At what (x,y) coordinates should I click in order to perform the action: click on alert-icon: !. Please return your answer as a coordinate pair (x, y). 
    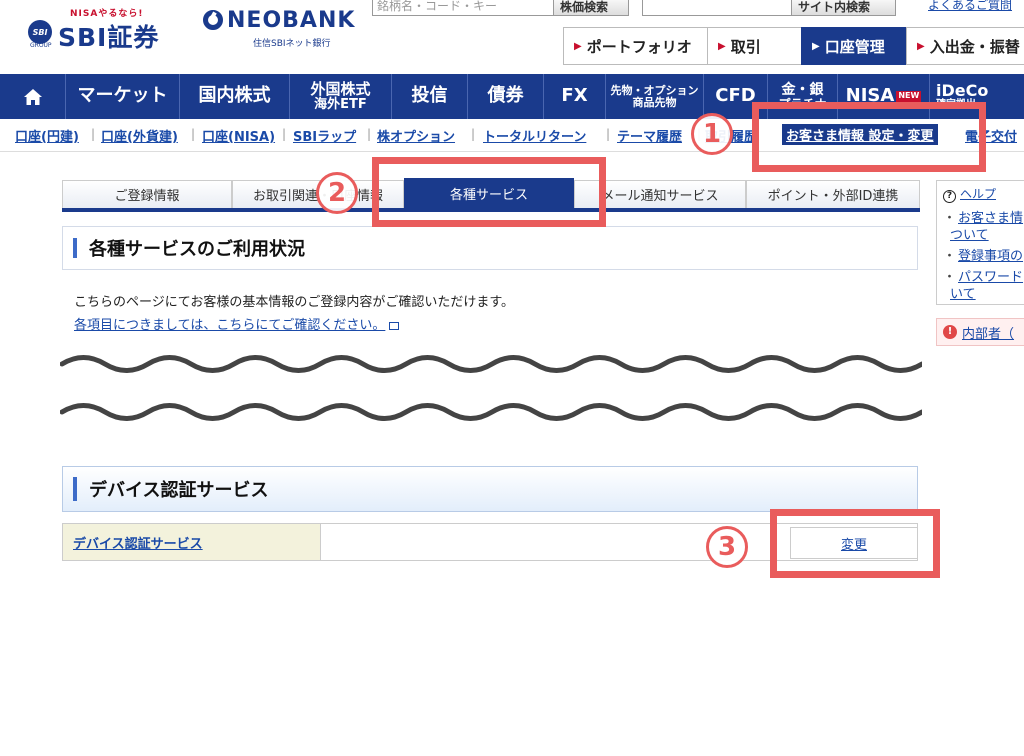
    Looking at the image, I should click on (950, 332).